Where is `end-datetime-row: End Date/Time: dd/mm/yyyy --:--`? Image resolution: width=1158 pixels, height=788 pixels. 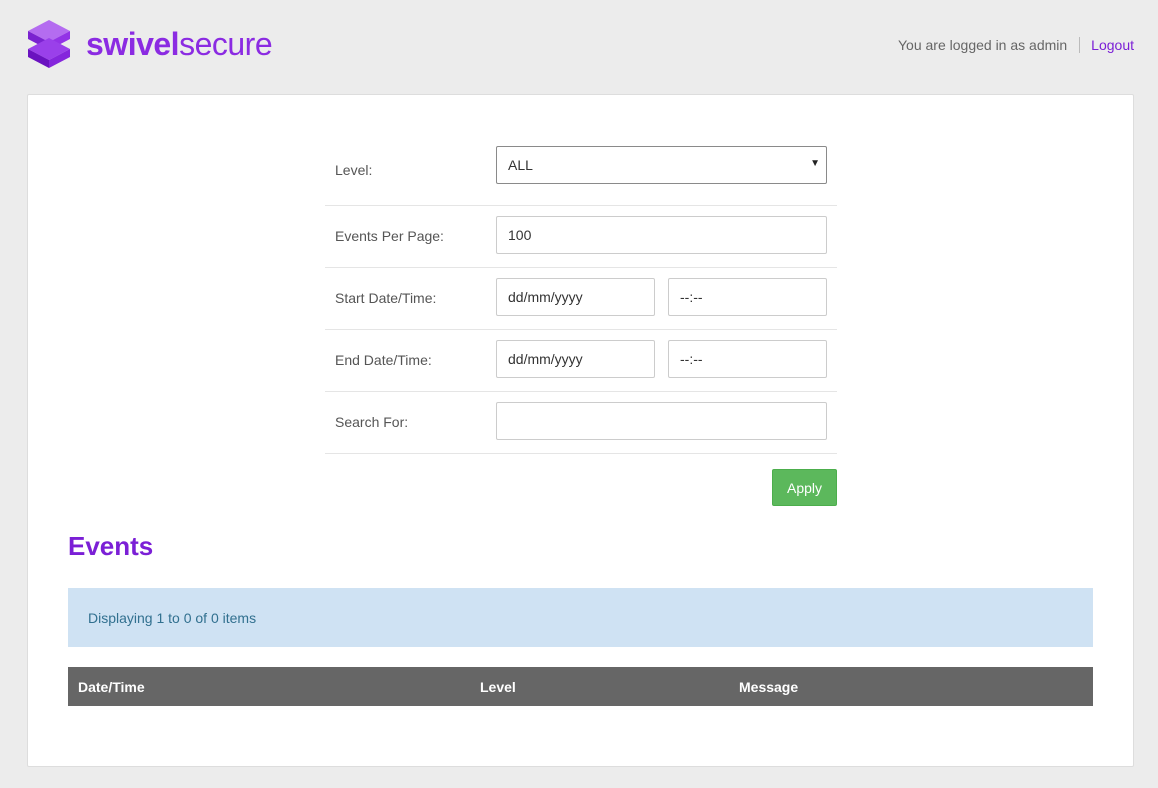
end-datetime-row: End Date/Time: dd/mm/yyyy --:-- is located at coordinates (581, 361).